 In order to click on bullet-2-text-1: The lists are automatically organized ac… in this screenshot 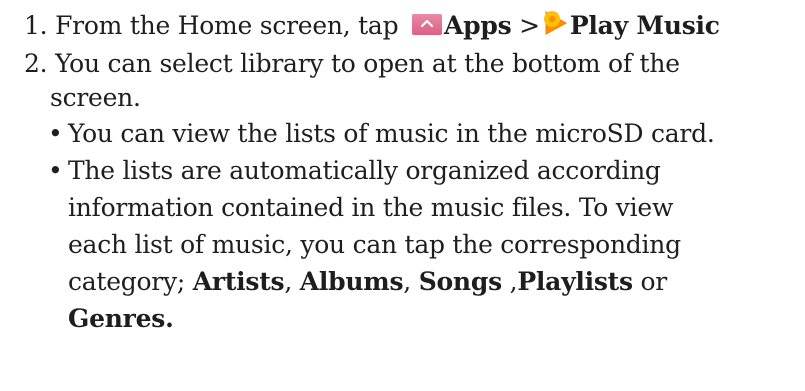, I will do `click(364, 170)`.